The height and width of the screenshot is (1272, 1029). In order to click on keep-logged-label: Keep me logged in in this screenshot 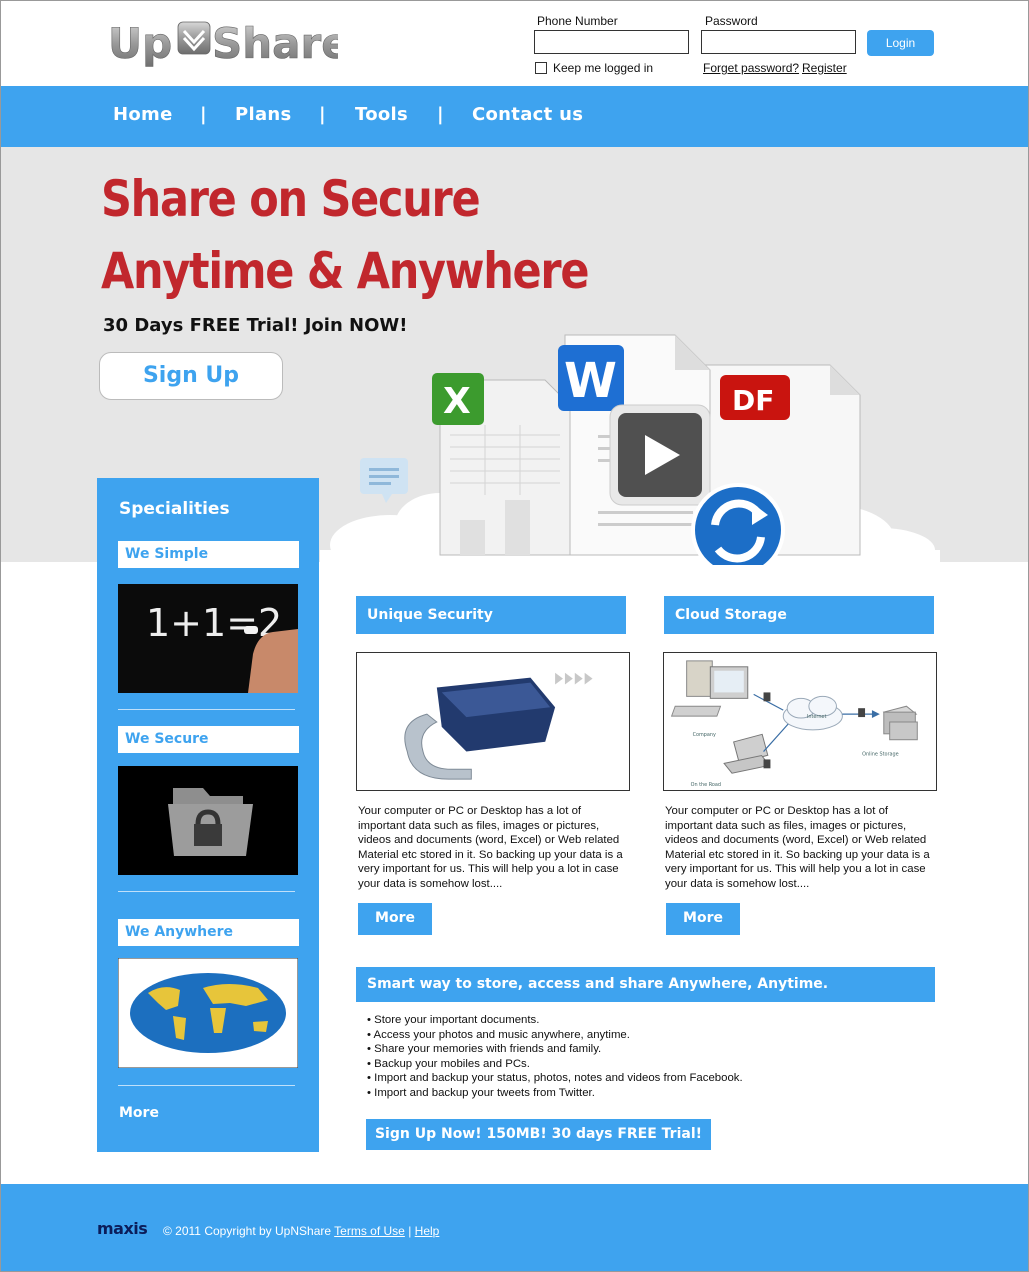, I will do `click(603, 68)`.